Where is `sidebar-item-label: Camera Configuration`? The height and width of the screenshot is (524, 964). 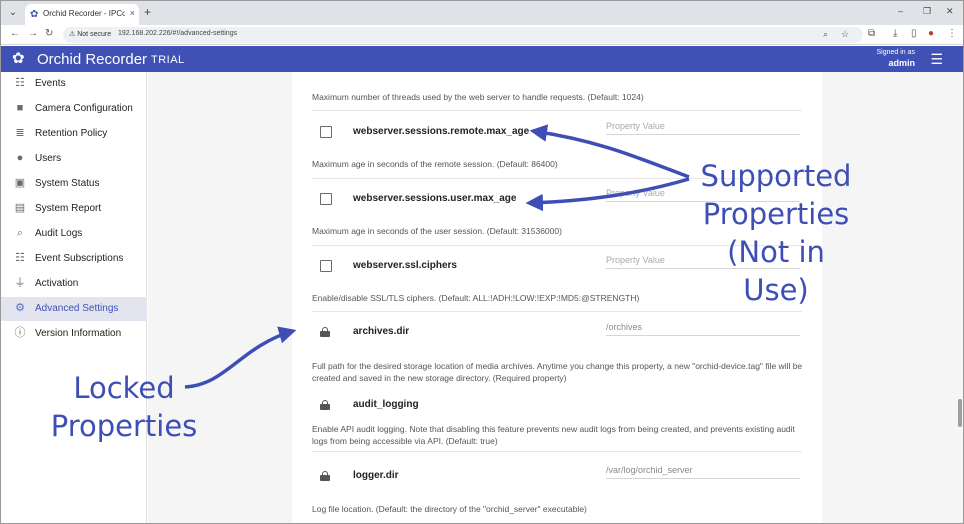
sidebar-item-label: Camera Configuration is located at coordinates (84, 108).